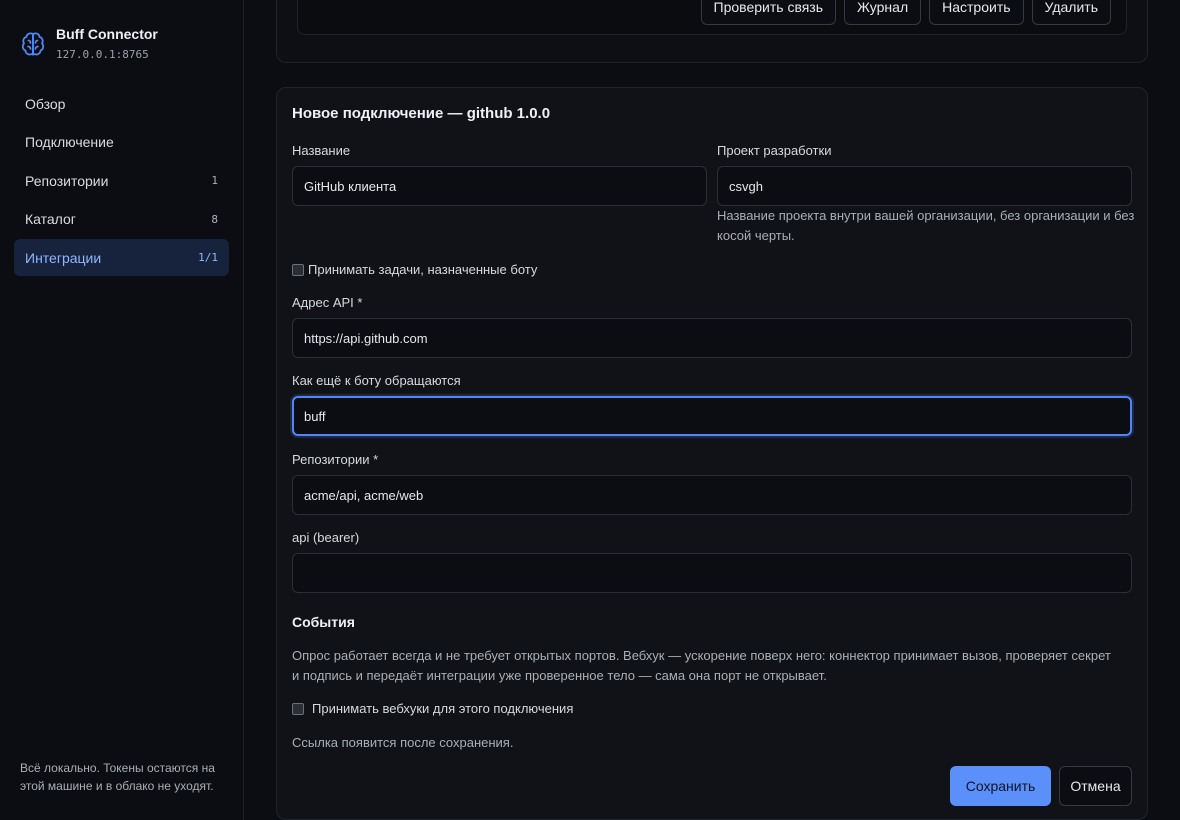  I want to click on repos-label: Репозитории *, so click(335, 459).